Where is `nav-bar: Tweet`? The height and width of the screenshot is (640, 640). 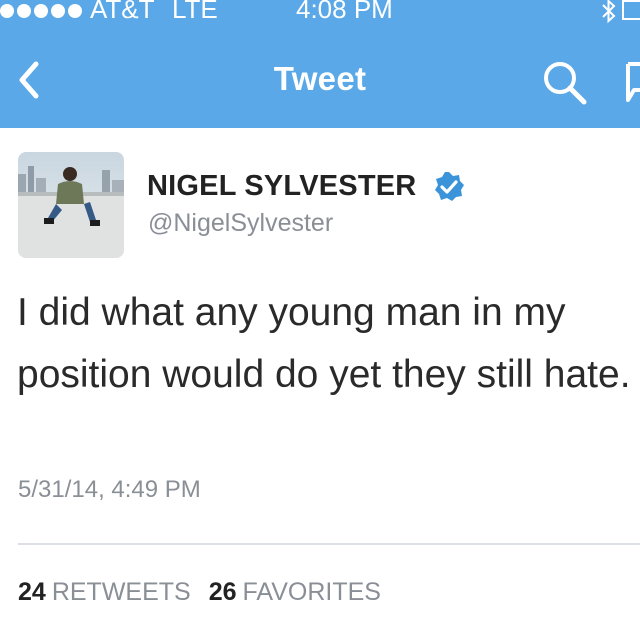
nav-bar: Tweet is located at coordinates (320, 80).